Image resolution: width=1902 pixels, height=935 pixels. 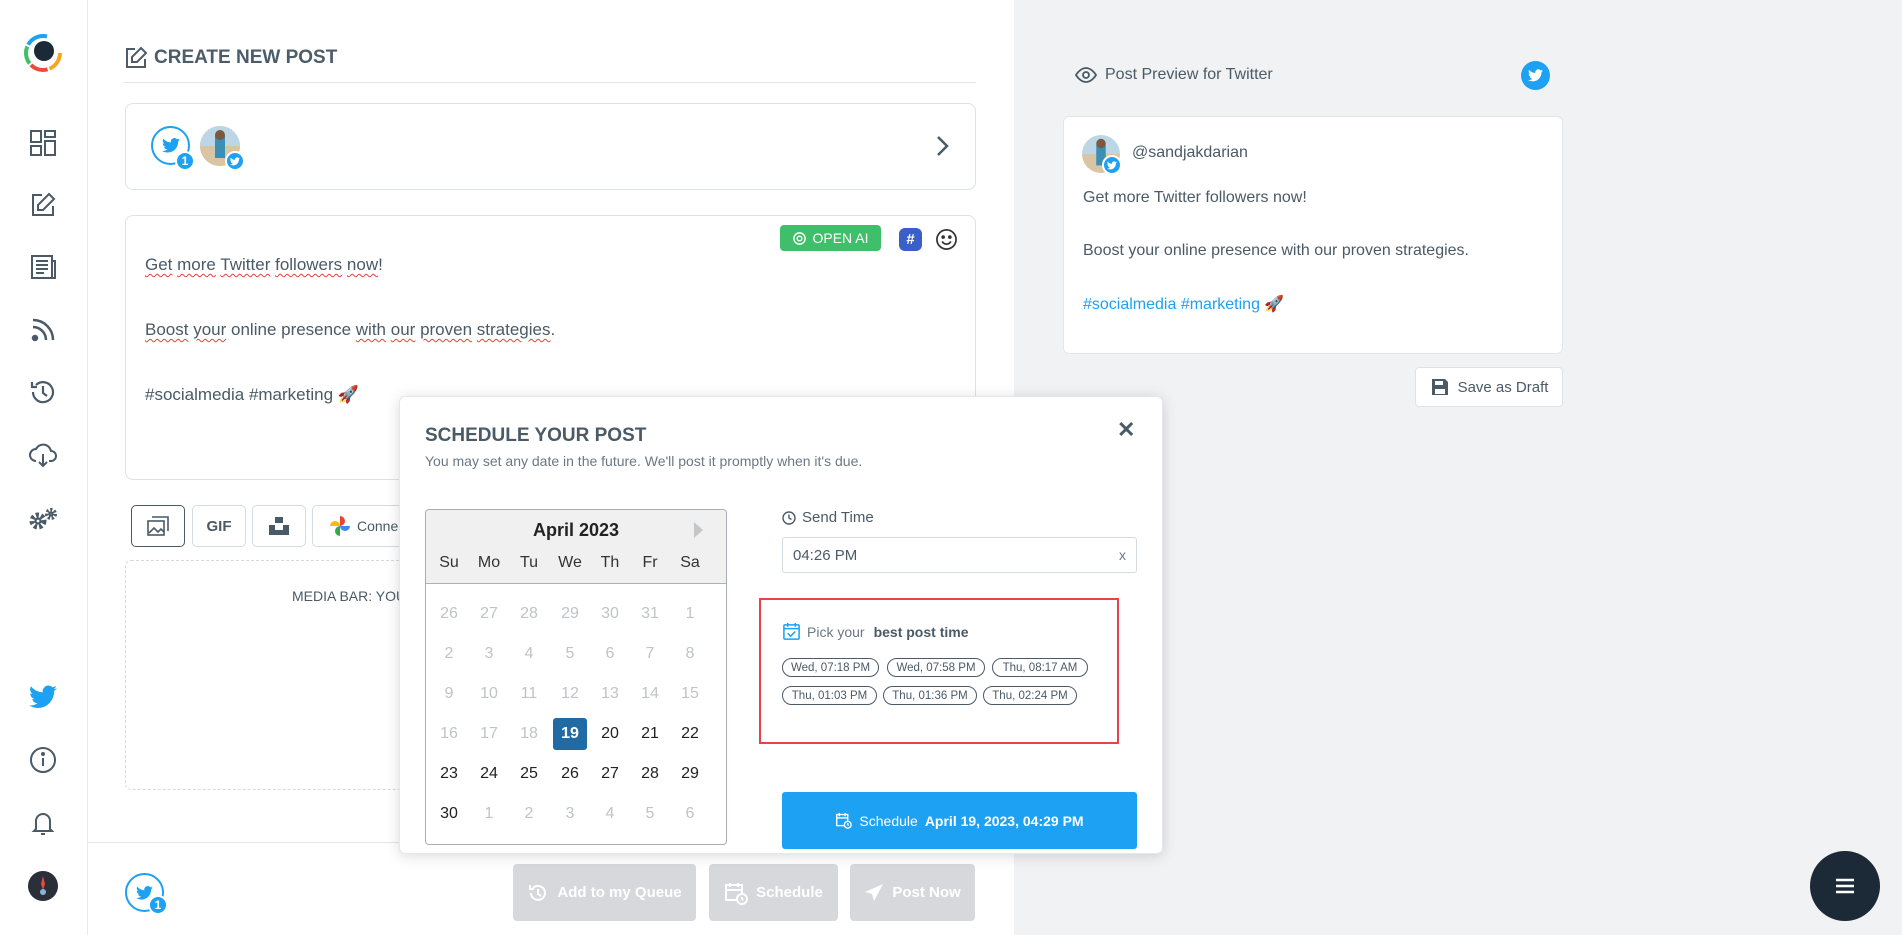 I want to click on emoji-icon, so click(x=946, y=239).